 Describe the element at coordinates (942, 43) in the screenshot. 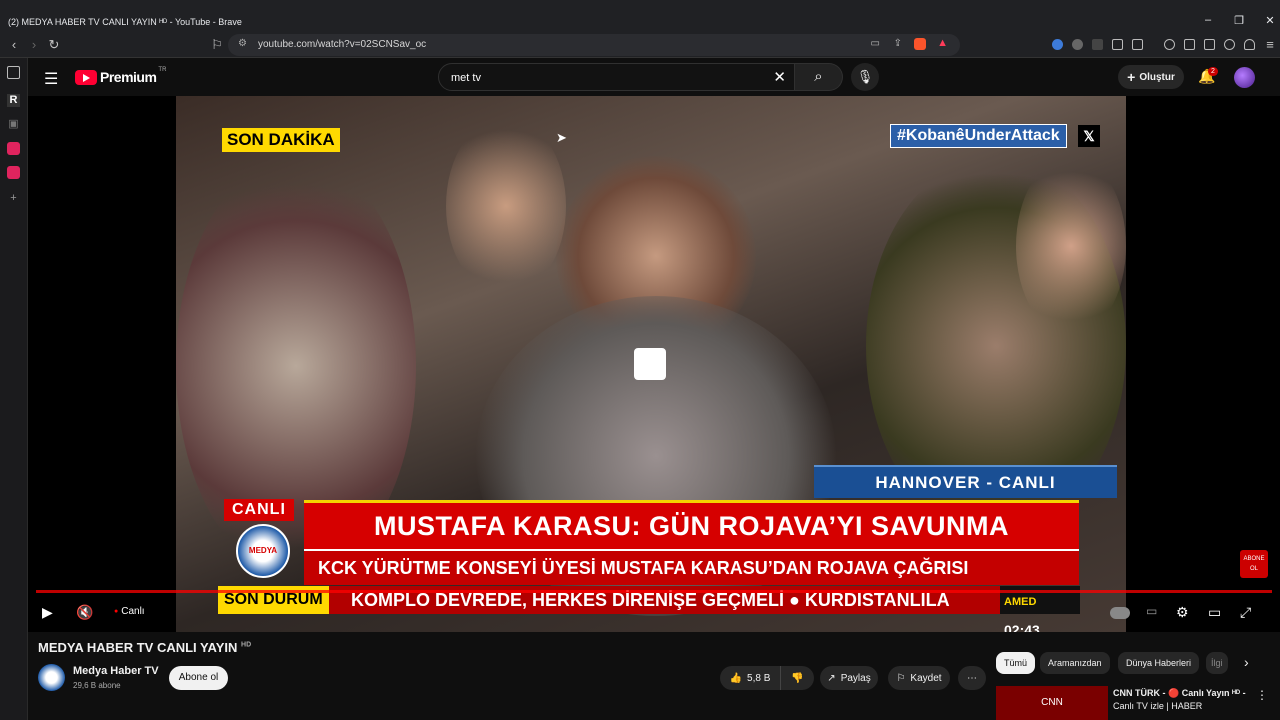

I see `brave-rewards-icon: ▲` at that location.